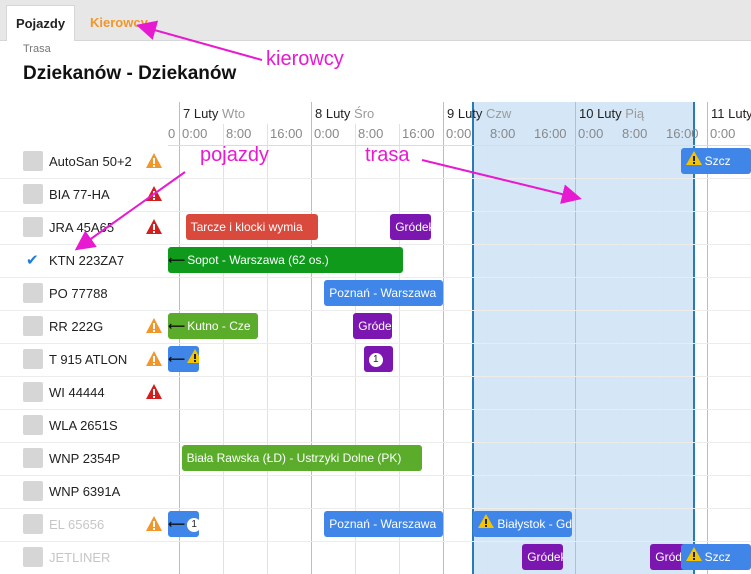 The width and height of the screenshot is (751, 574). I want to click on vehicle-name: WLA 2651S, so click(83, 425).